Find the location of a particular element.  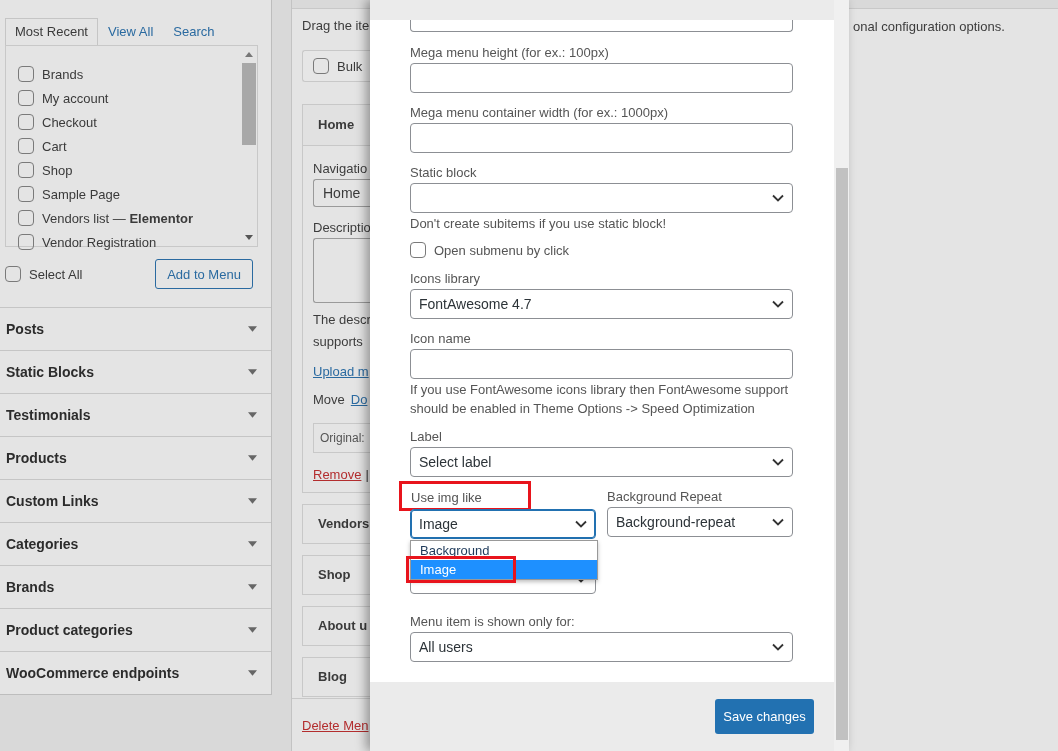

description-text: The descr is located at coordinates (341, 320).